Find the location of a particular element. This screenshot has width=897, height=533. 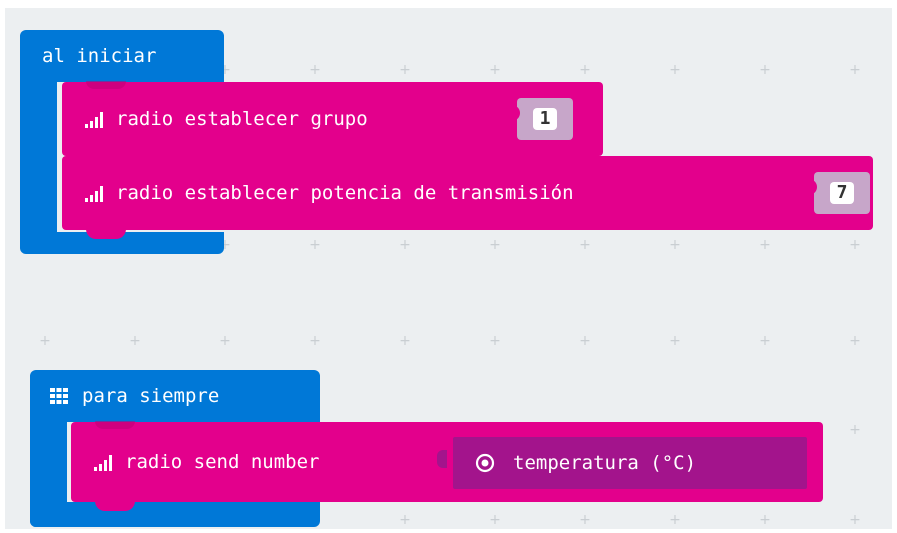

set-group-block: radio establecer grupo 1 is located at coordinates (332, 118).